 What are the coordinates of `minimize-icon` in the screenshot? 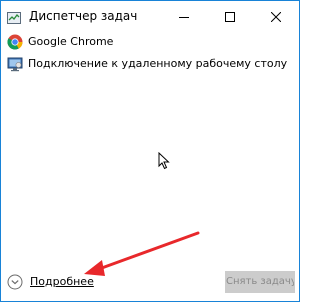 It's located at (184, 16).